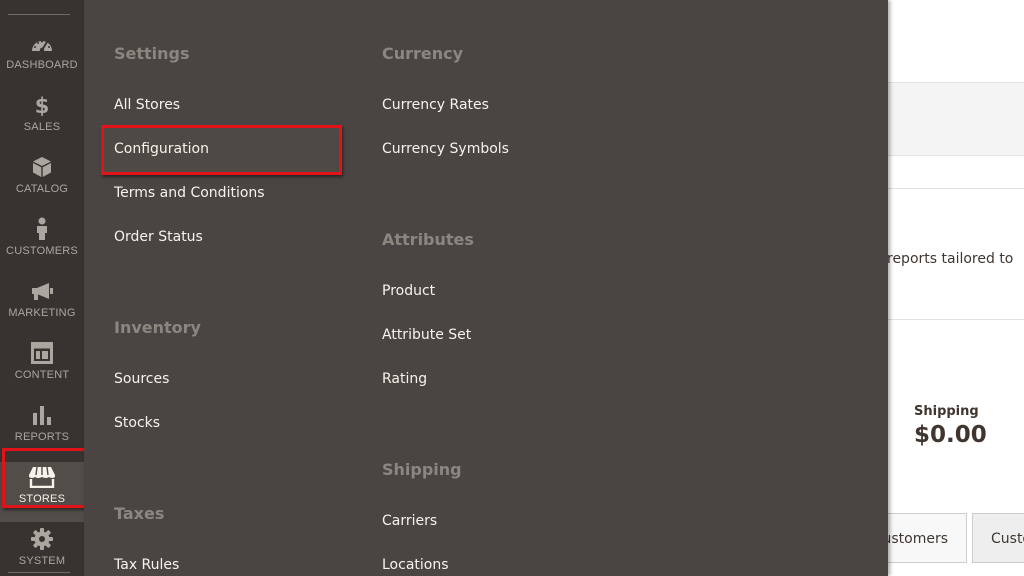 This screenshot has width=1024, height=576. What do you see at coordinates (147, 105) in the screenshot?
I see `link-all-stores: All Stores` at bounding box center [147, 105].